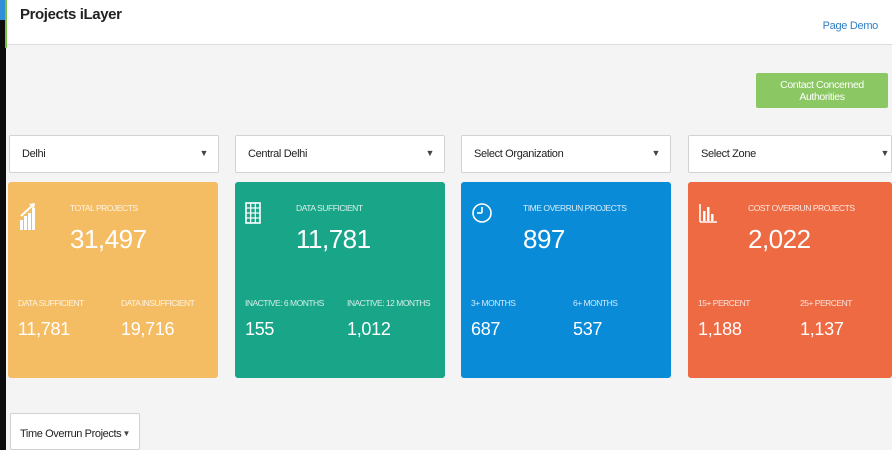  Describe the element at coordinates (278, 154) in the screenshot. I see `district-select-value: Central Delhi` at that location.